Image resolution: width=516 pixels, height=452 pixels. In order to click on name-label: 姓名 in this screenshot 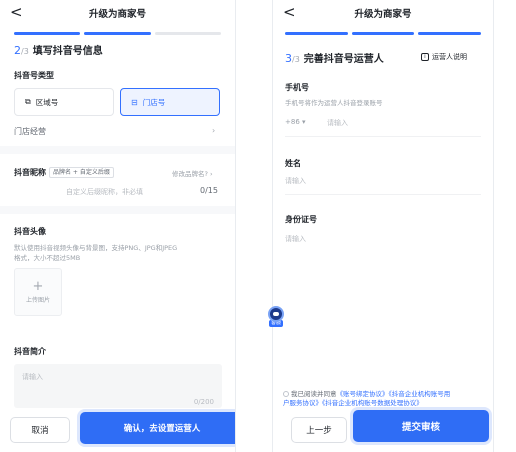, I will do `click(293, 163)`.